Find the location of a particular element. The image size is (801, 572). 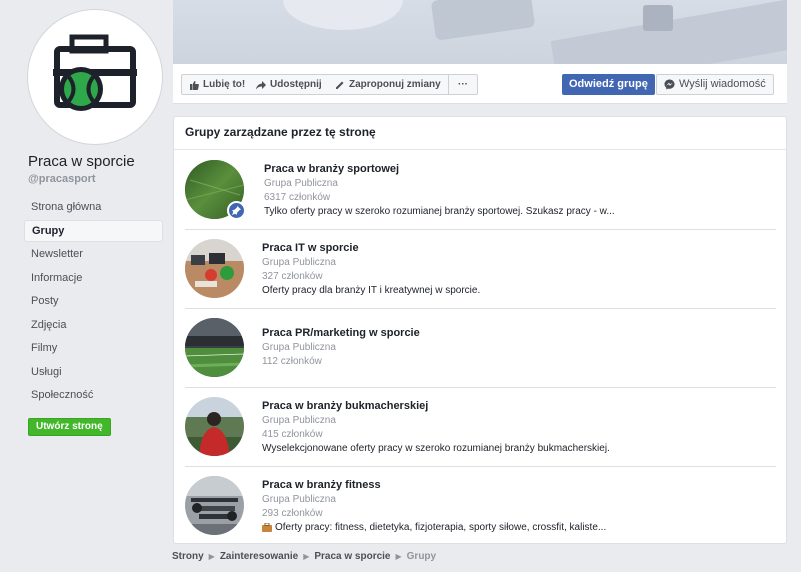

pin-icon is located at coordinates (236, 210).